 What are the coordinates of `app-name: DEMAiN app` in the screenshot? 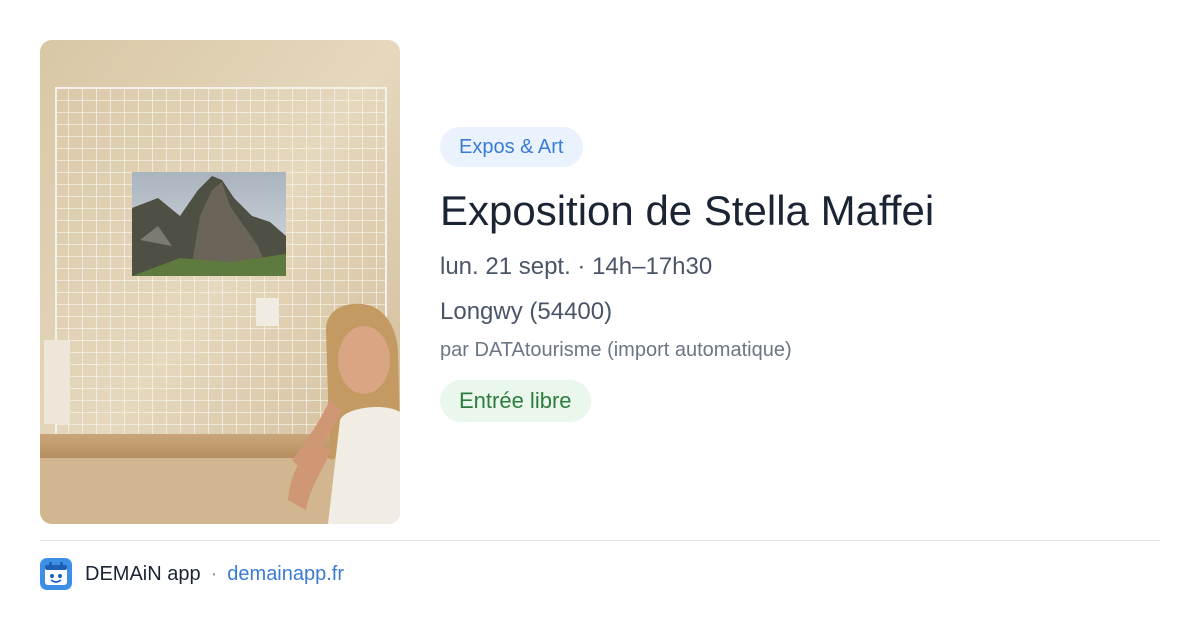 It's located at (143, 573).